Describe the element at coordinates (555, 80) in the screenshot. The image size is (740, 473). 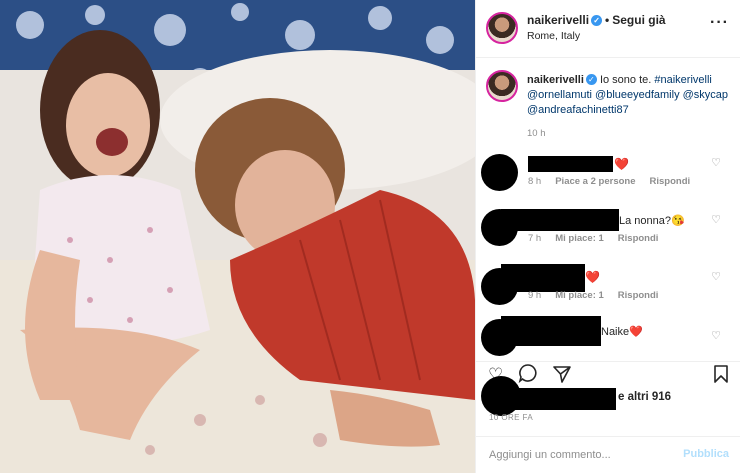
I see `caption-username: naikerivelli` at that location.